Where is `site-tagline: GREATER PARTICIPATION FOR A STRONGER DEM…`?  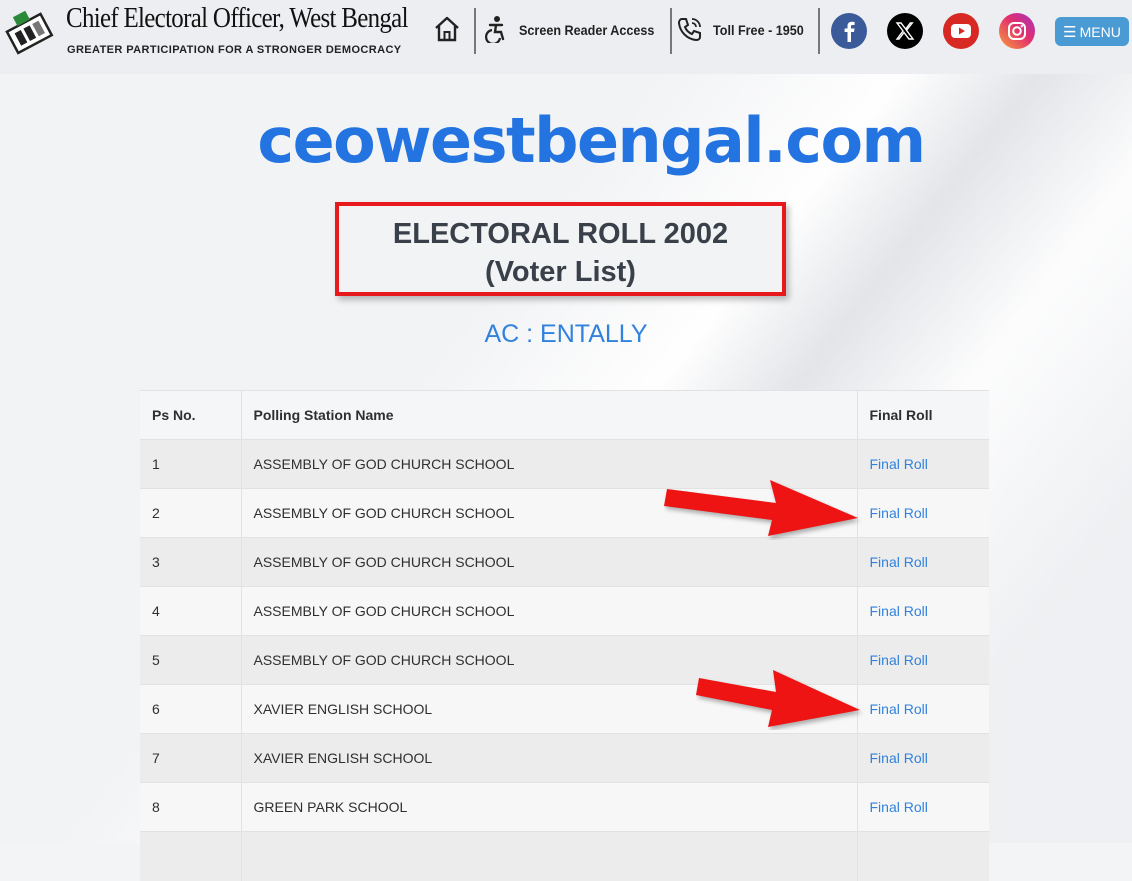 site-tagline: GREATER PARTICIPATION FOR A STRONGER DEM… is located at coordinates (234, 50).